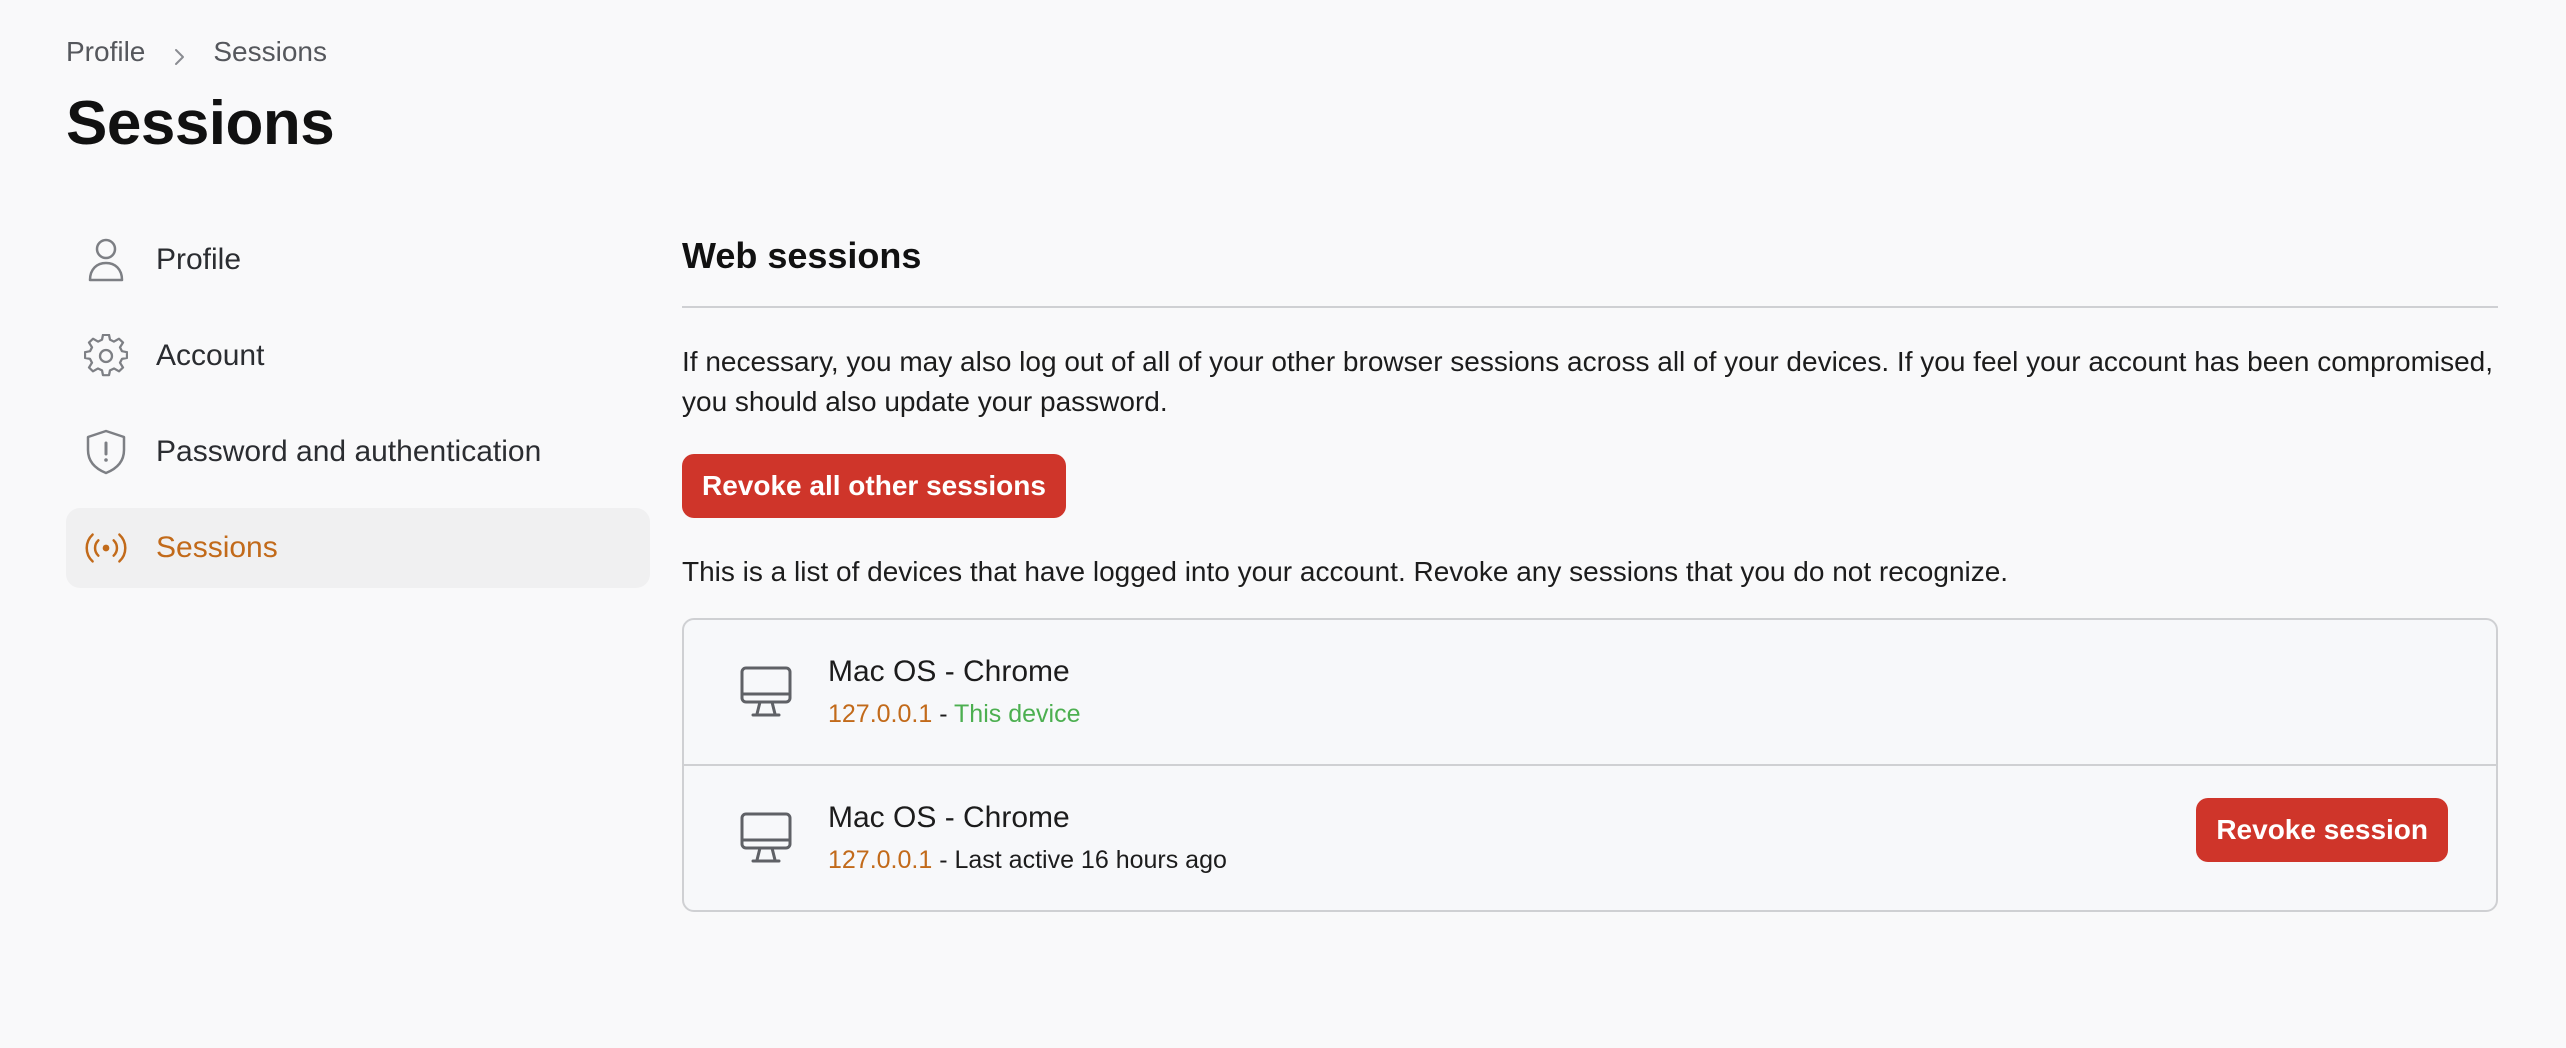  Describe the element at coordinates (106, 452) in the screenshot. I see `shield-icon` at that location.